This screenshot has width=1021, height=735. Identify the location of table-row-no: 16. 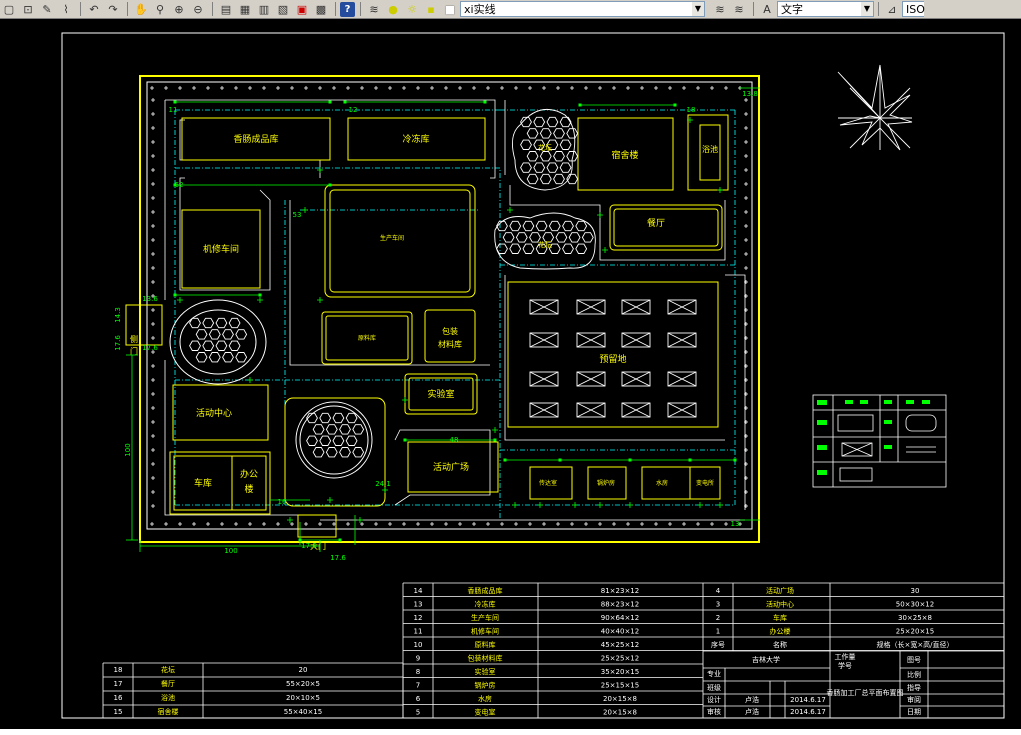
(118, 698).